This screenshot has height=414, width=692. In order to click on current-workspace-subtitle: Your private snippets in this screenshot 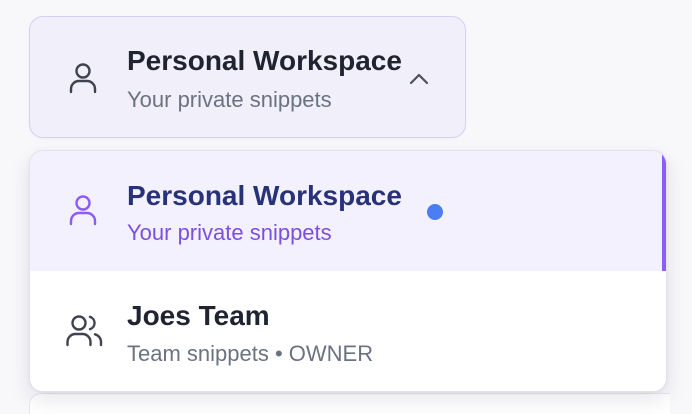, I will do `click(229, 99)`.